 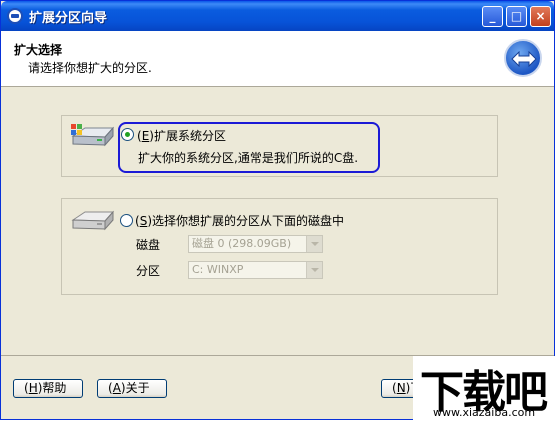 I want to click on radio-select-partition, so click(x=126, y=220).